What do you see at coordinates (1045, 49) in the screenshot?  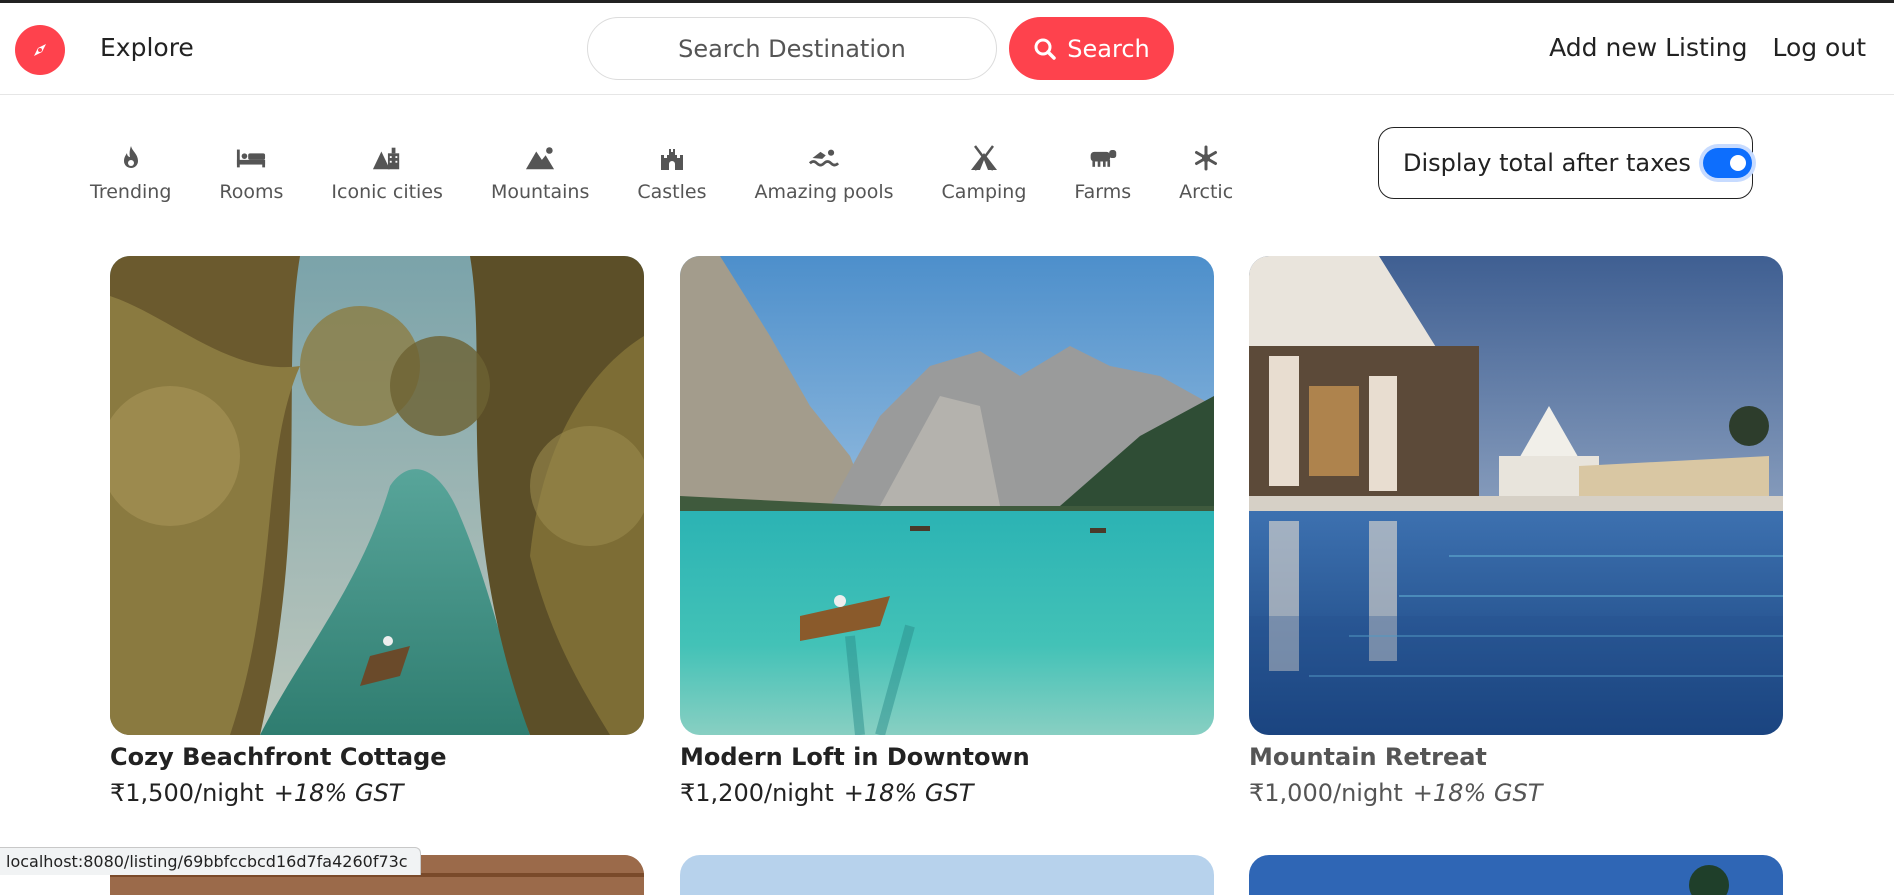 I see `search-icon` at bounding box center [1045, 49].